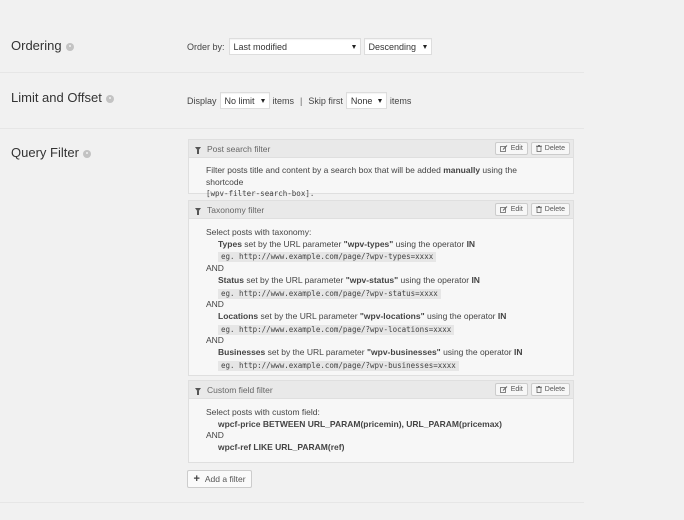 The width and height of the screenshot is (684, 520). Describe the element at coordinates (56, 97) in the screenshot. I see `limit-title: Limit and Offset` at that location.